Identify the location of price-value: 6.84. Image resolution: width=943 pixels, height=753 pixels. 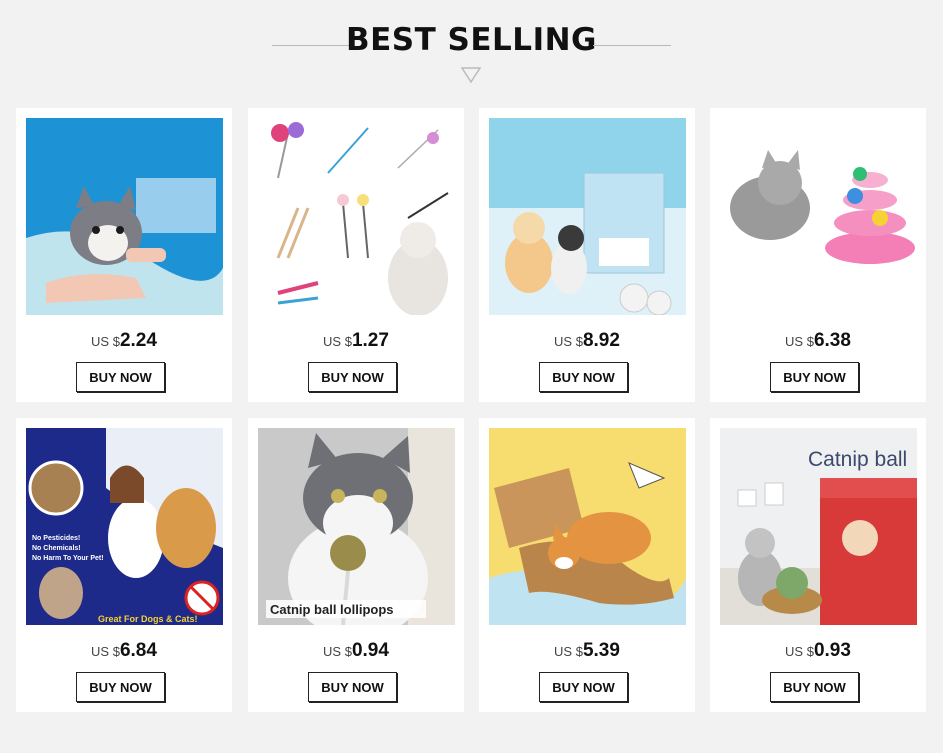
(138, 650).